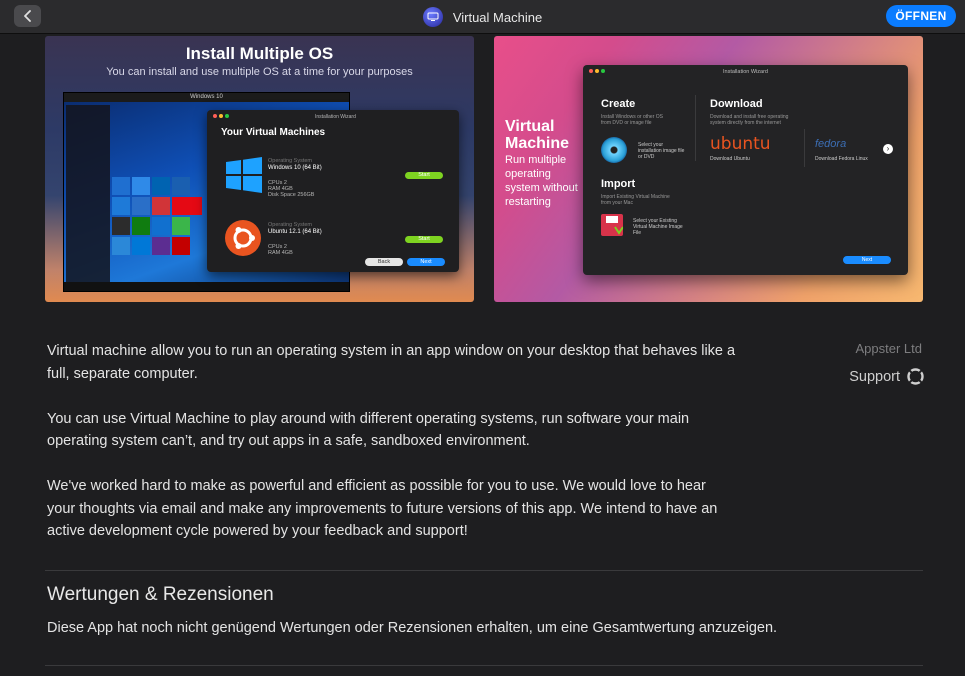 The width and height of the screenshot is (965, 676). I want to click on window-title: Virtual Machine, so click(497, 17).